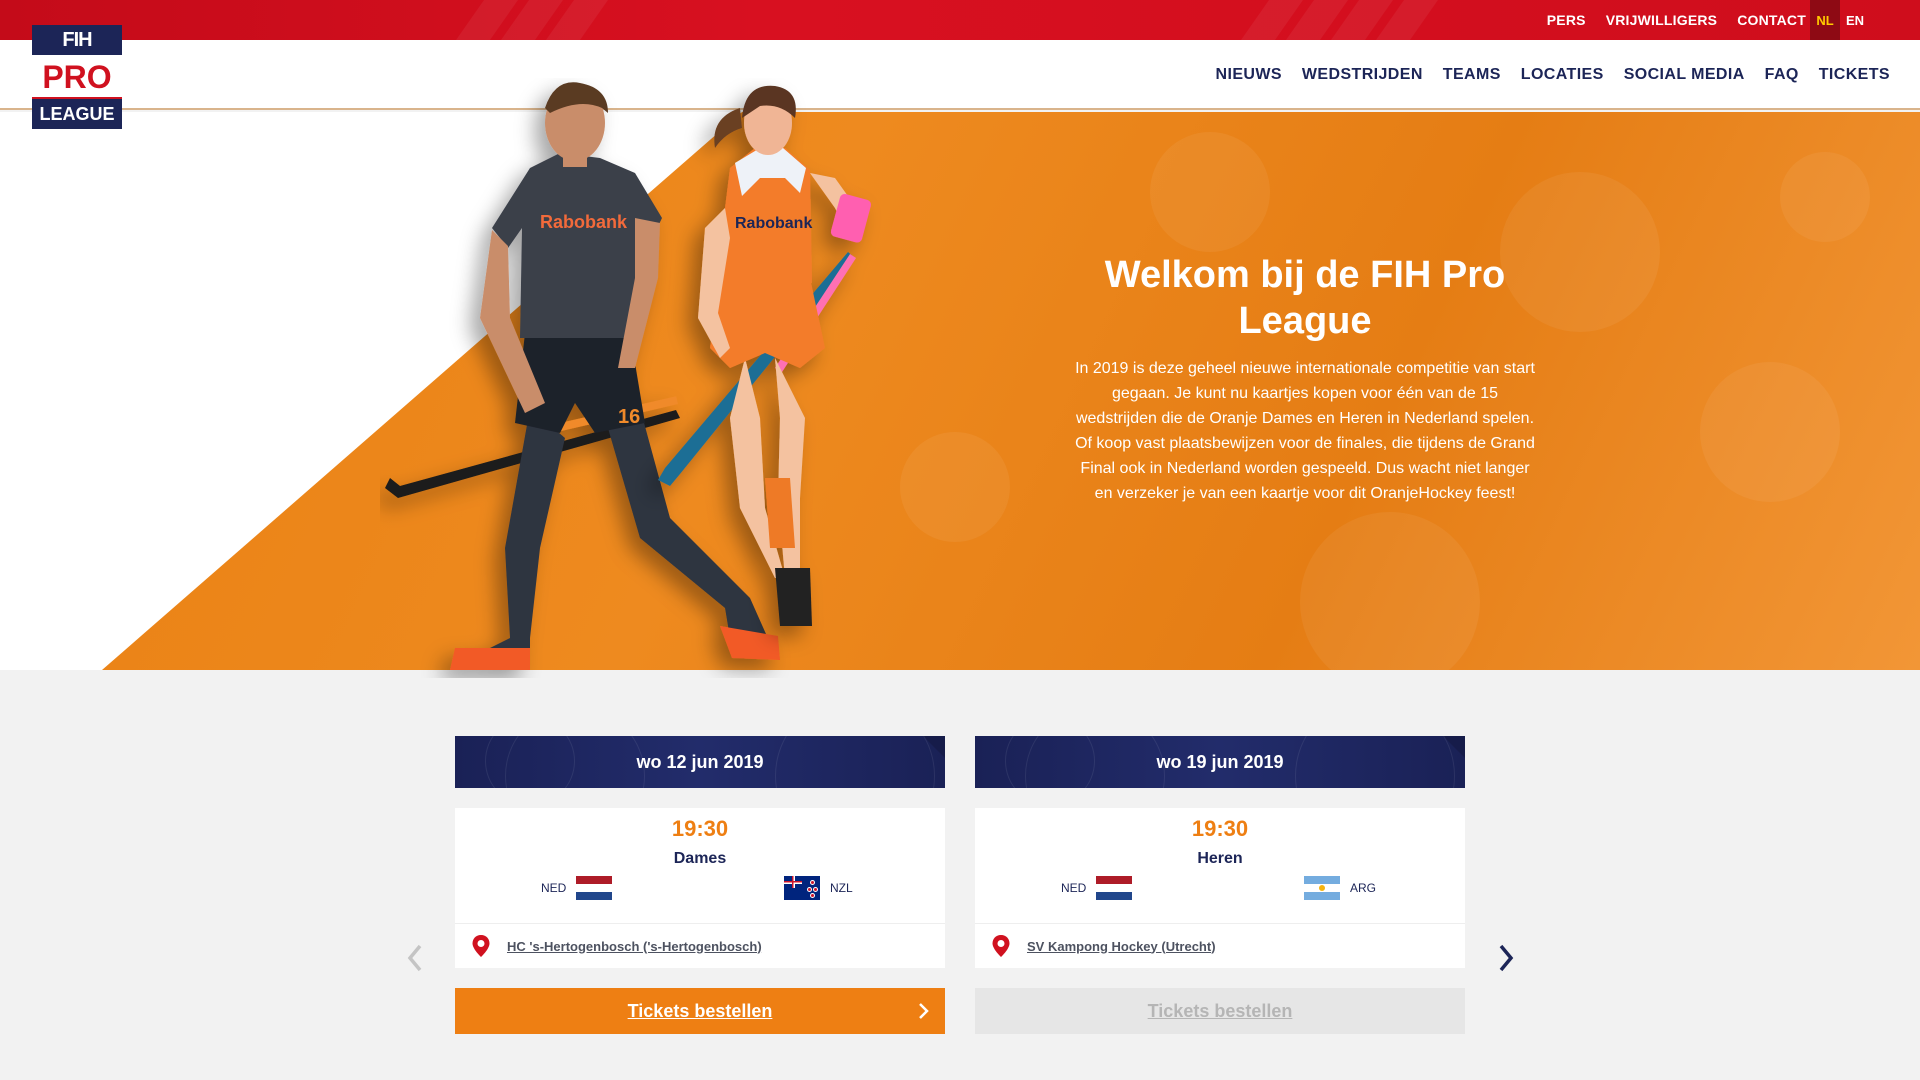 Image resolution: width=1920 pixels, height=1080 pixels. I want to click on nav-wedstrijden: WEDSTRIJDEN, so click(1362, 75).